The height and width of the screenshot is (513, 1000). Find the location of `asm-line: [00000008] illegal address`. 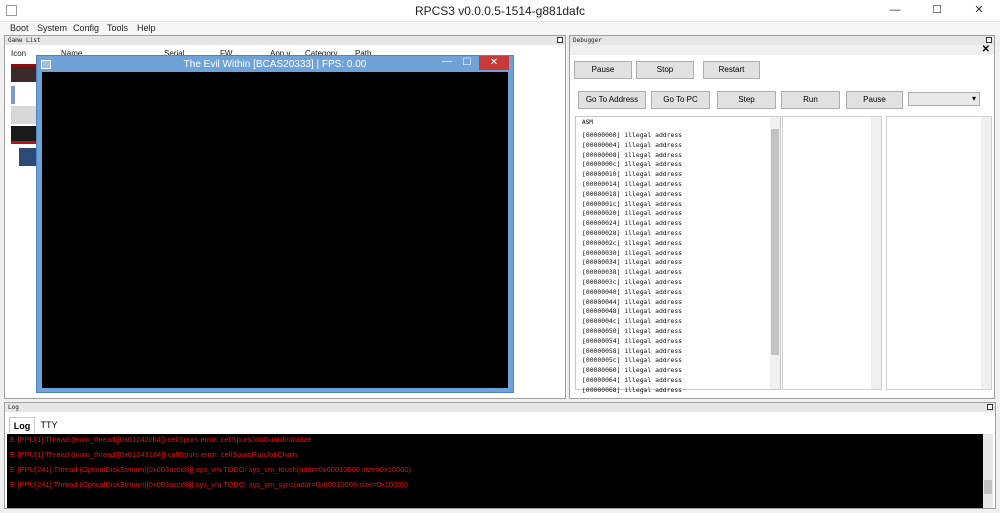

asm-line: [00000008] illegal address is located at coordinates (632, 155).